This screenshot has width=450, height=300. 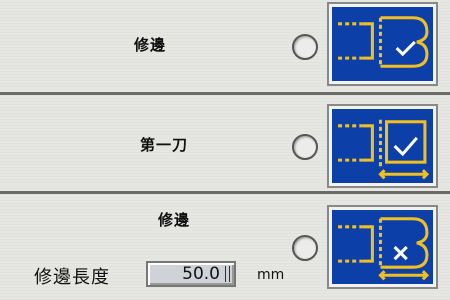 I want to click on trim-check-icon, so click(x=383, y=42).